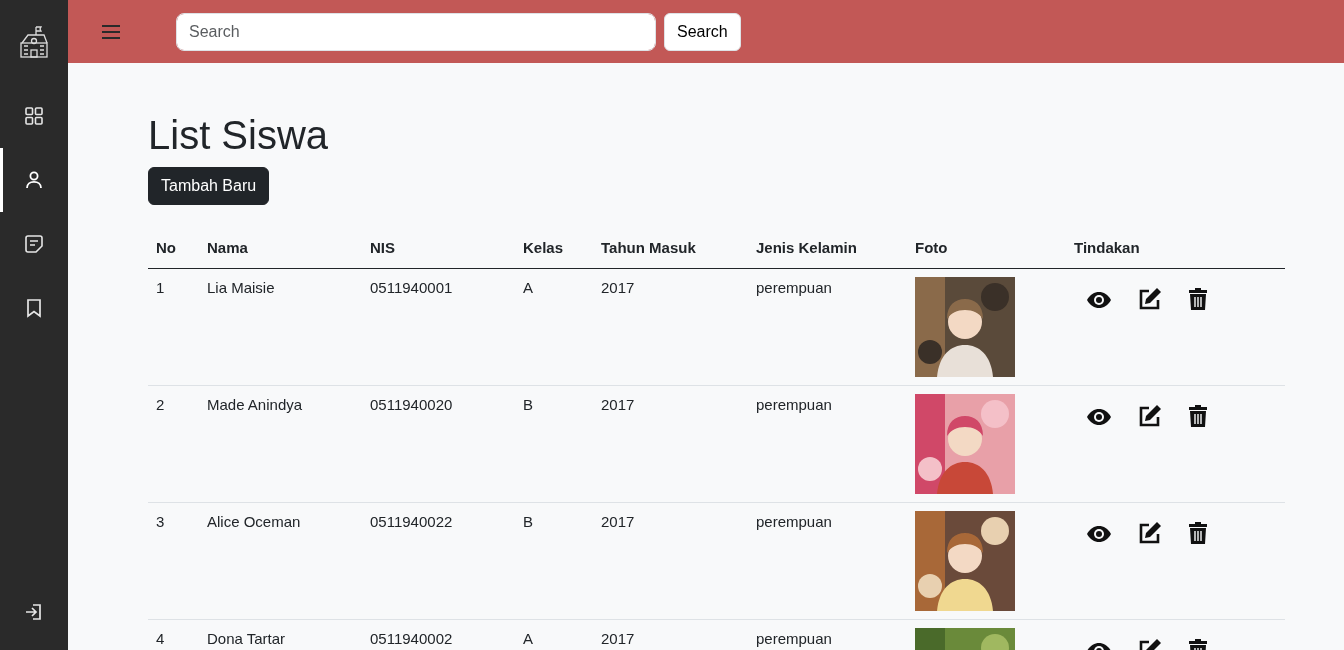  What do you see at coordinates (173, 248) in the screenshot?
I see `column-header: No` at bounding box center [173, 248].